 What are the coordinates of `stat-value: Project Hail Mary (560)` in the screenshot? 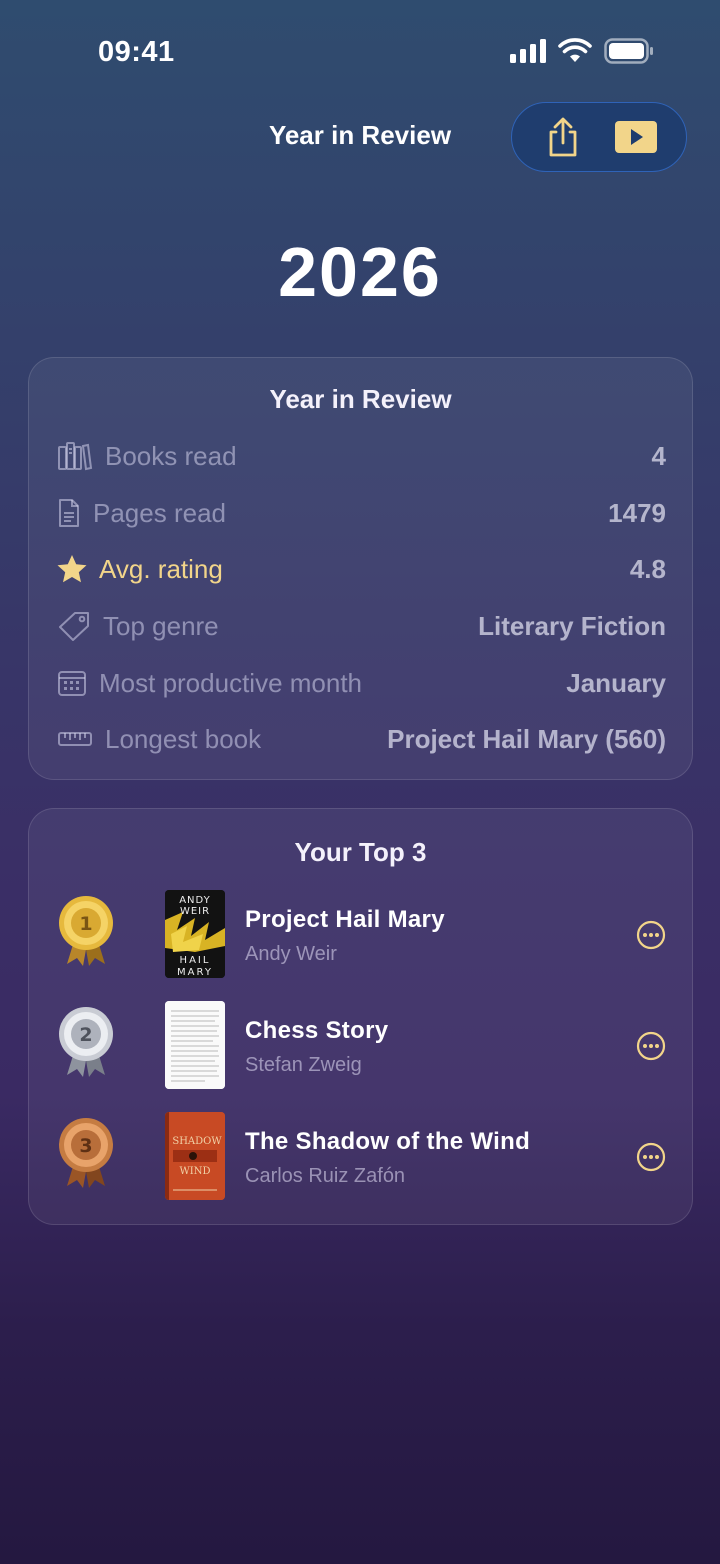 It's located at (526, 738).